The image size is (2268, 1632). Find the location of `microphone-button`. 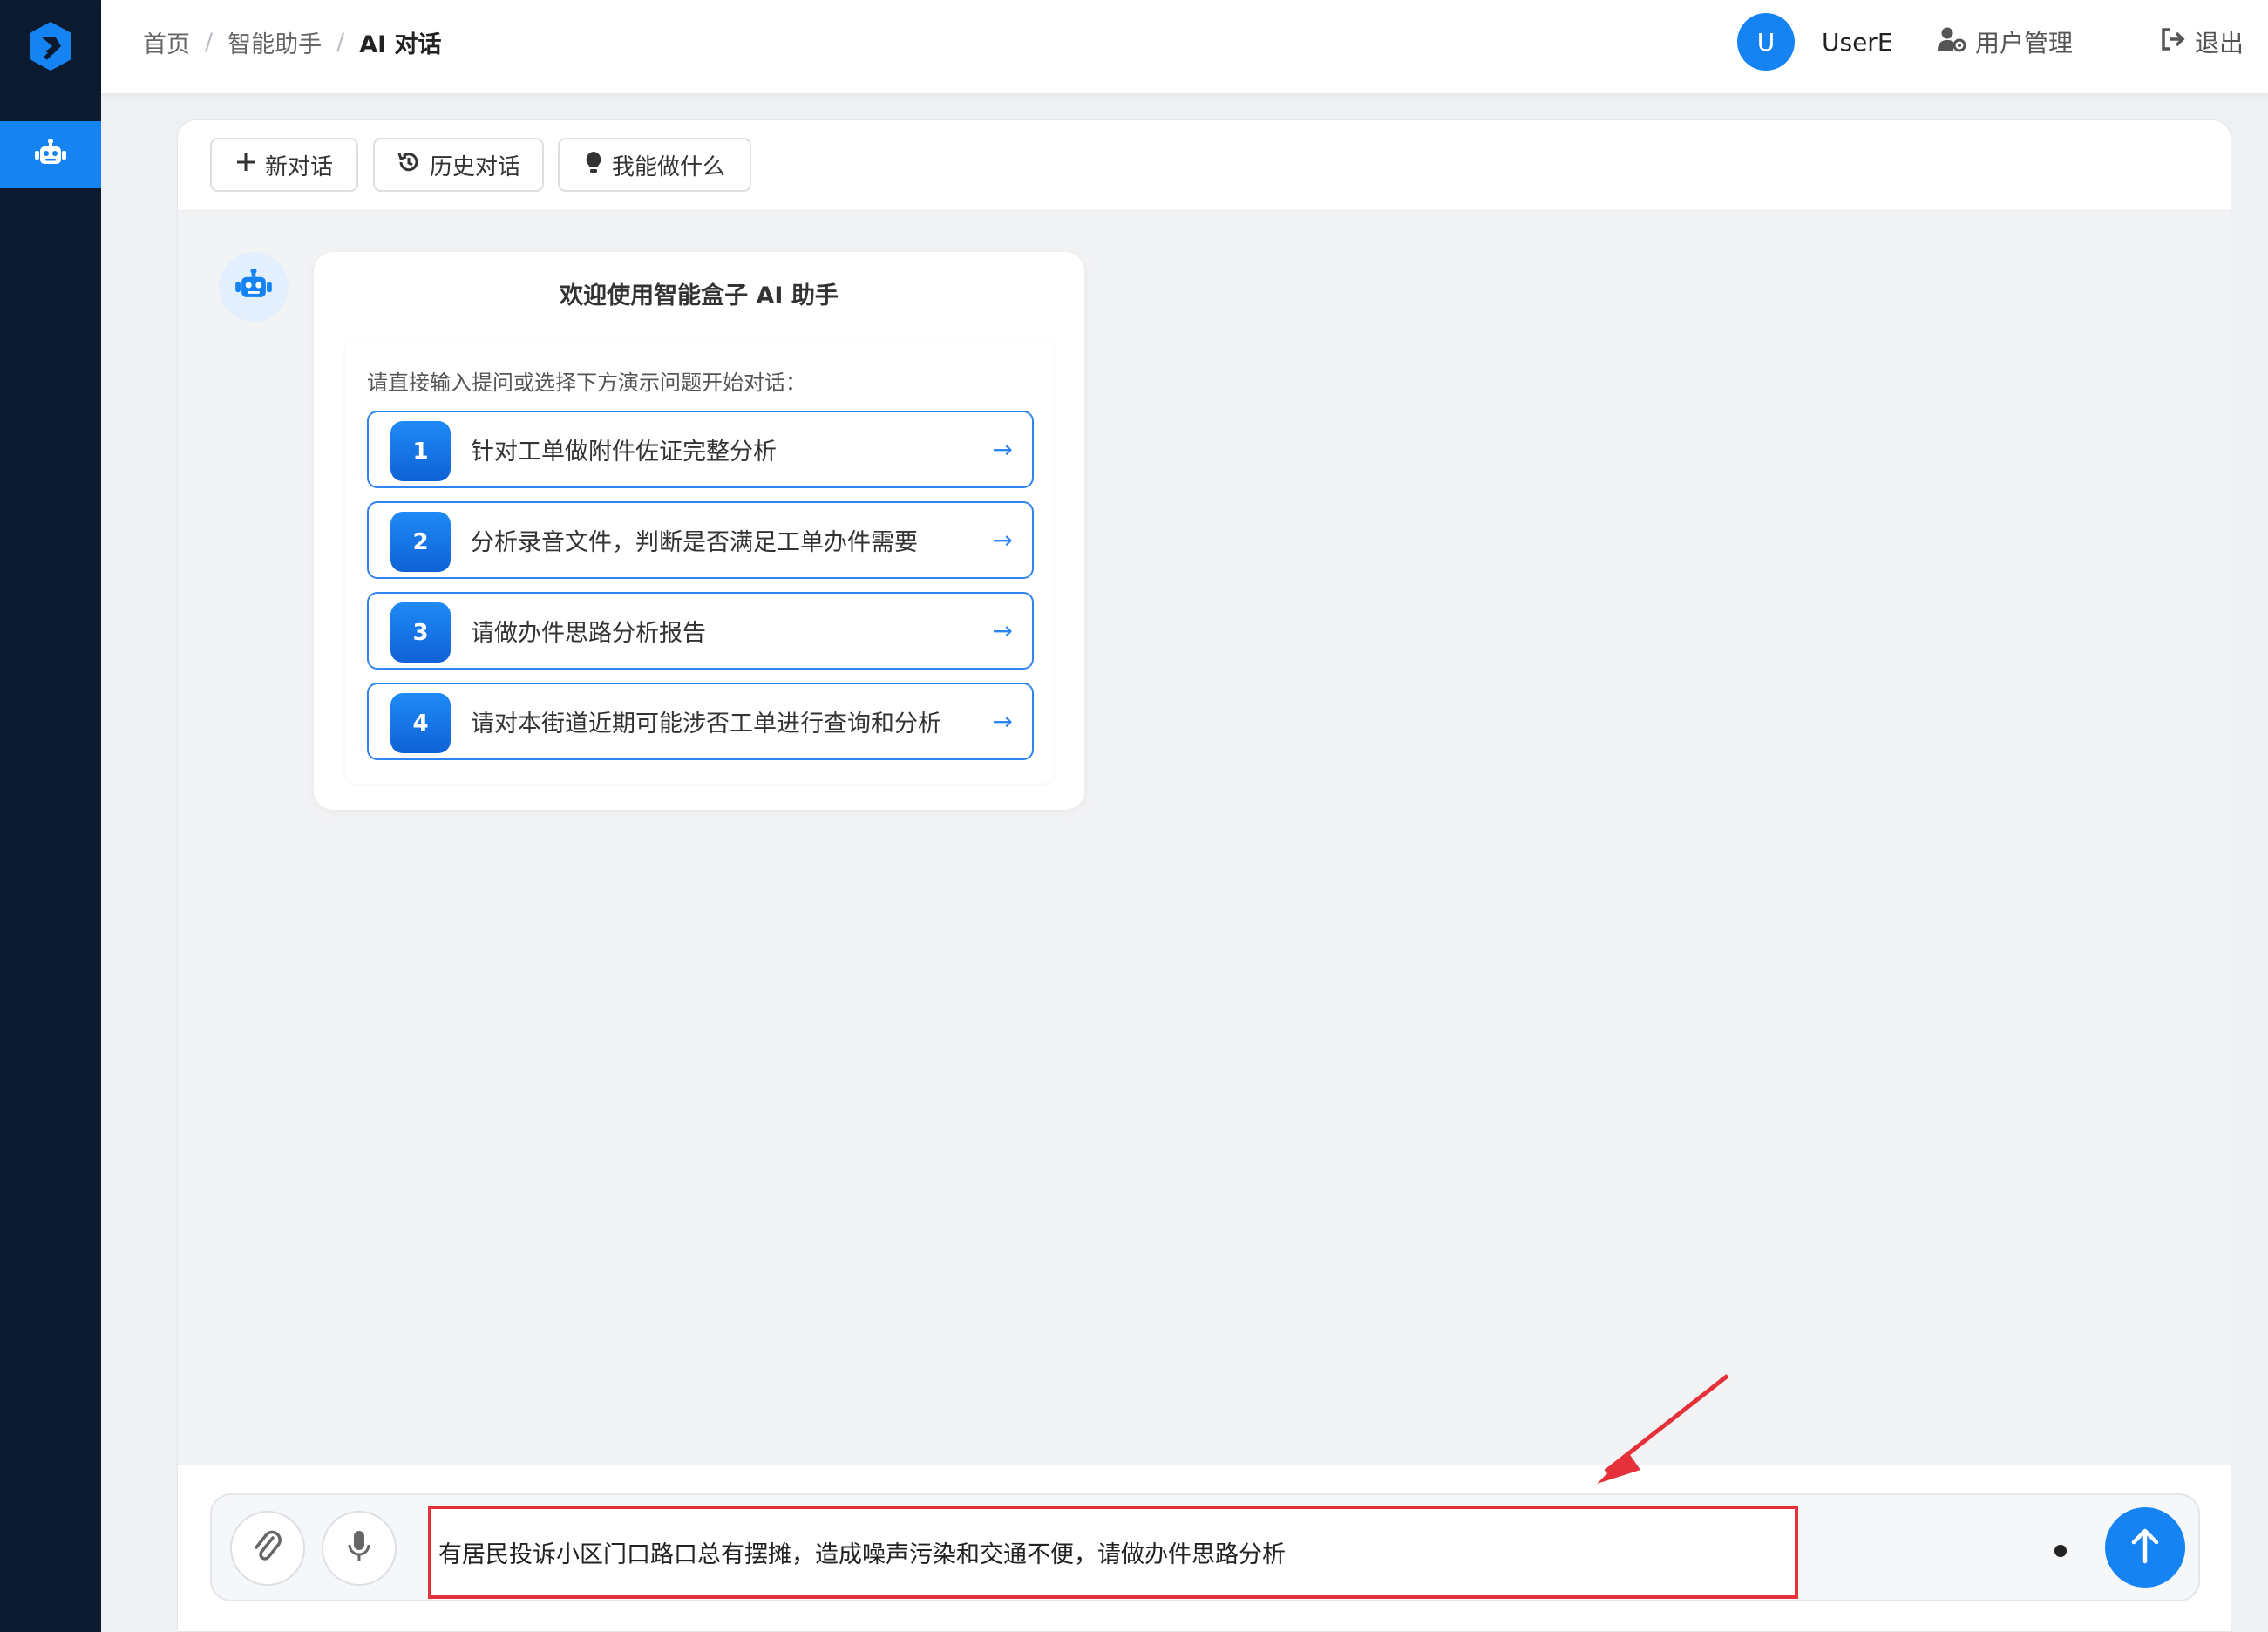

microphone-button is located at coordinates (359, 1548).